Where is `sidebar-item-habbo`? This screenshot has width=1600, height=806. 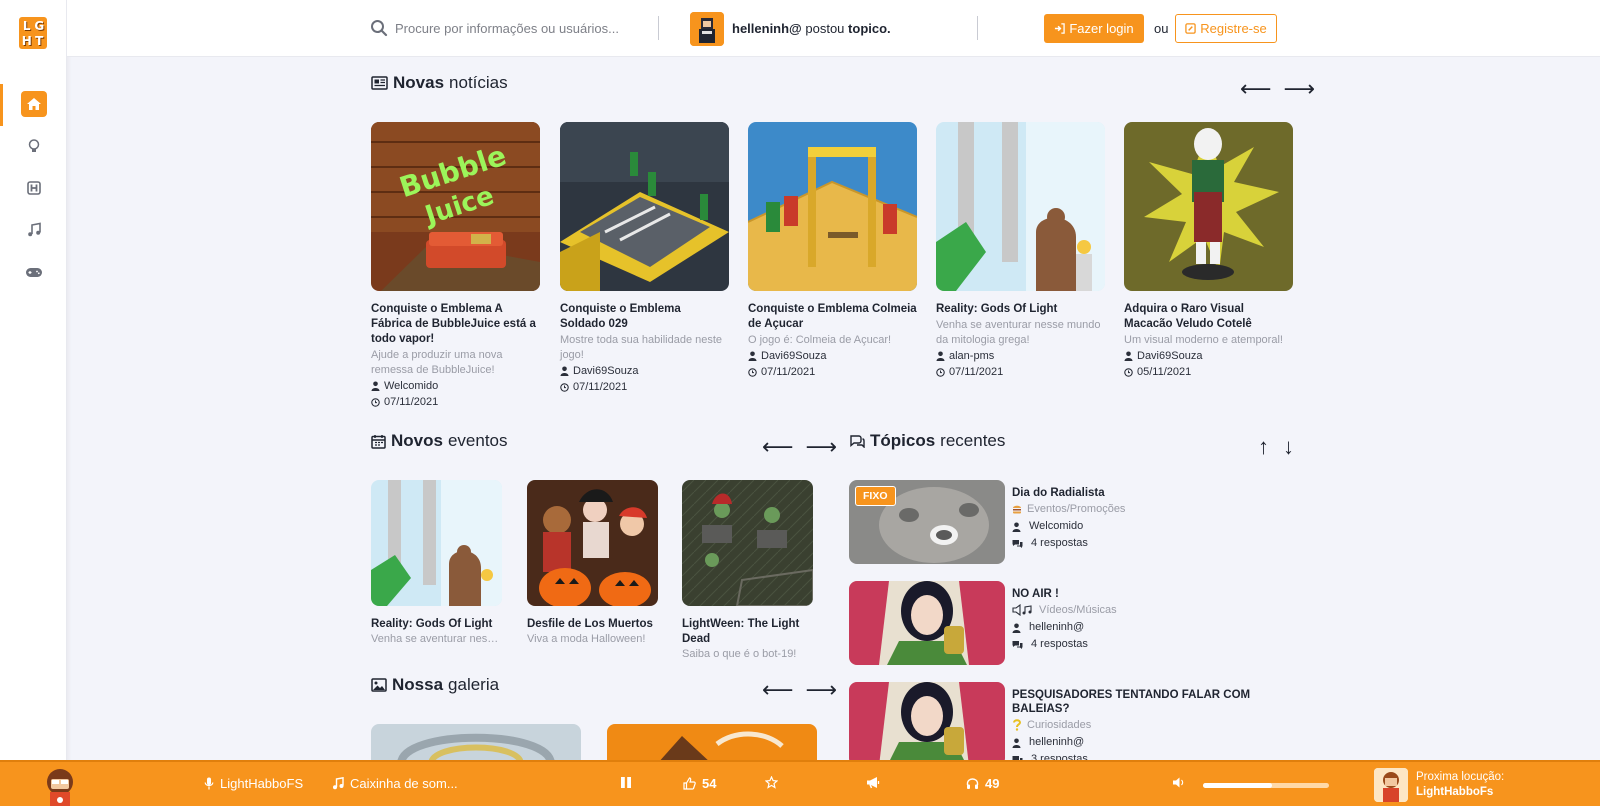 sidebar-item-habbo is located at coordinates (33, 188).